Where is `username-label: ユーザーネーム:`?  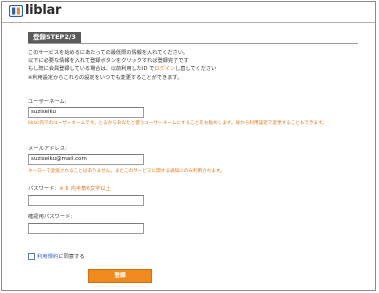 username-label: ユーザーネーム: is located at coordinates (47, 102).